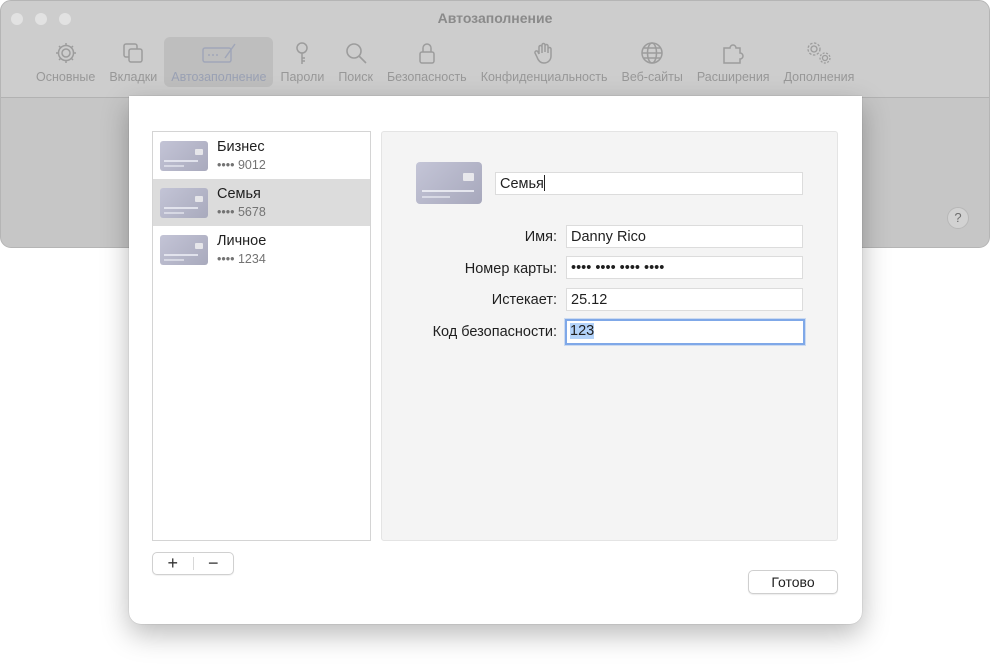 Image resolution: width=992 pixels, height=670 pixels. What do you see at coordinates (66, 77) in the screenshot?
I see `tab-label: Основные` at bounding box center [66, 77].